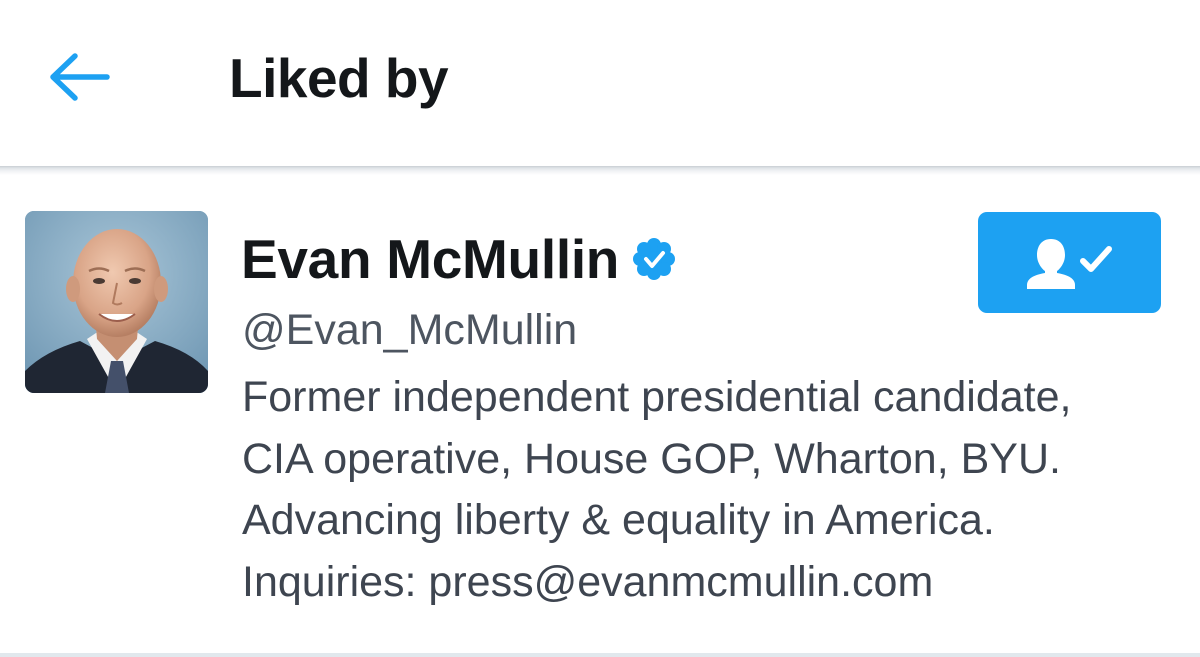 Image resolution: width=1200 pixels, height=657 pixels. Describe the element at coordinates (339, 78) in the screenshot. I see `page-title: Liked by` at that location.